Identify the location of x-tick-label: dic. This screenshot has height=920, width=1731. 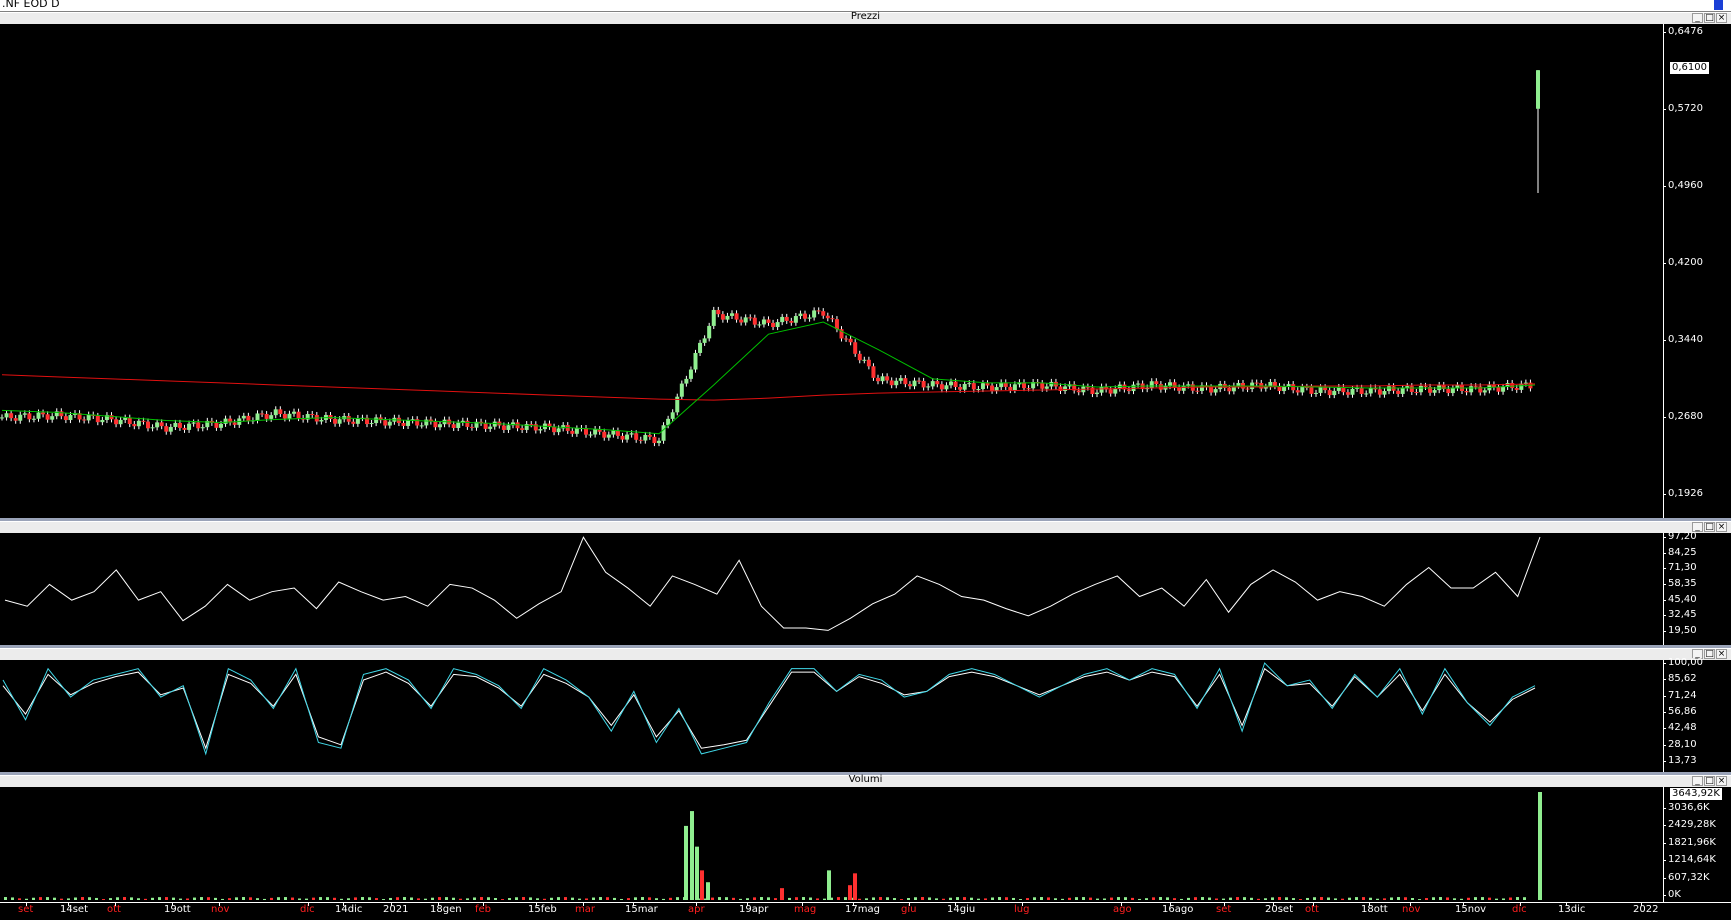
(307, 909).